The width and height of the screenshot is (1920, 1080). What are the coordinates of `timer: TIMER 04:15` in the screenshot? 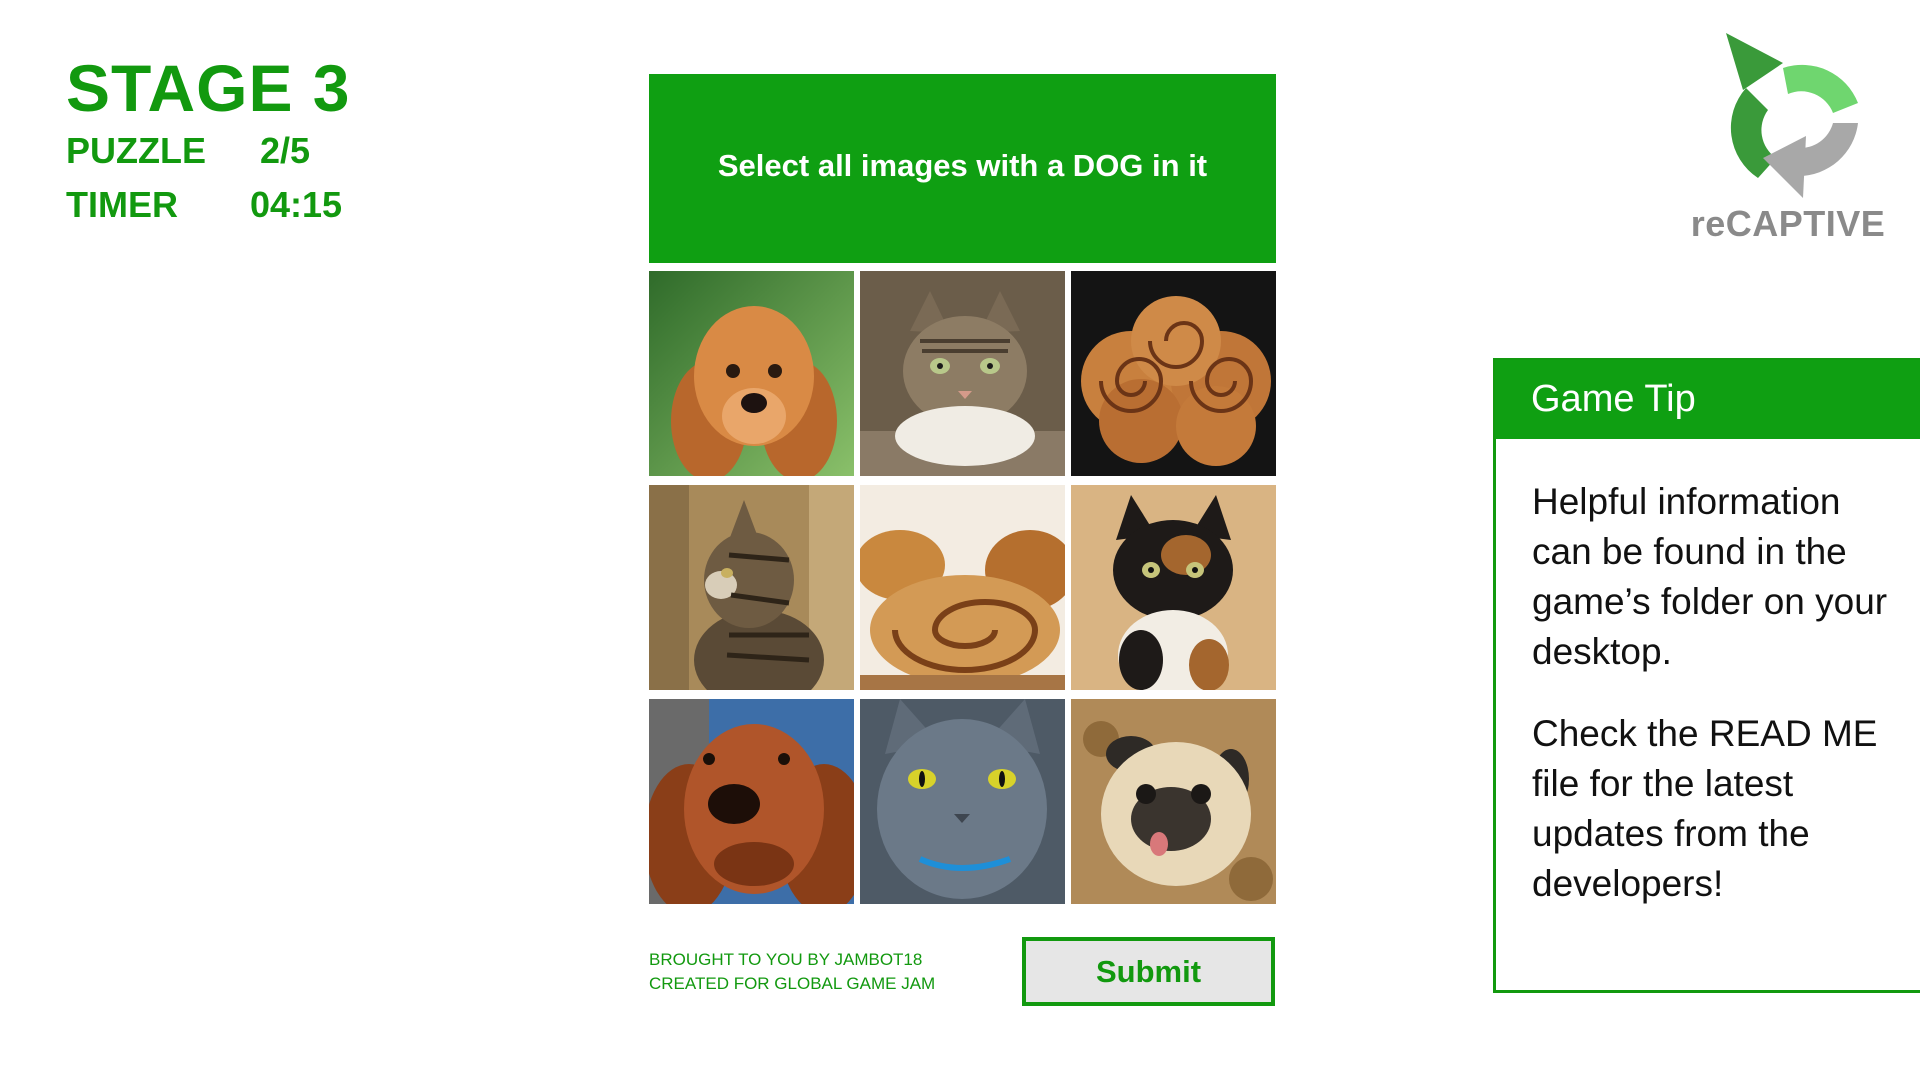 It's located at (208, 205).